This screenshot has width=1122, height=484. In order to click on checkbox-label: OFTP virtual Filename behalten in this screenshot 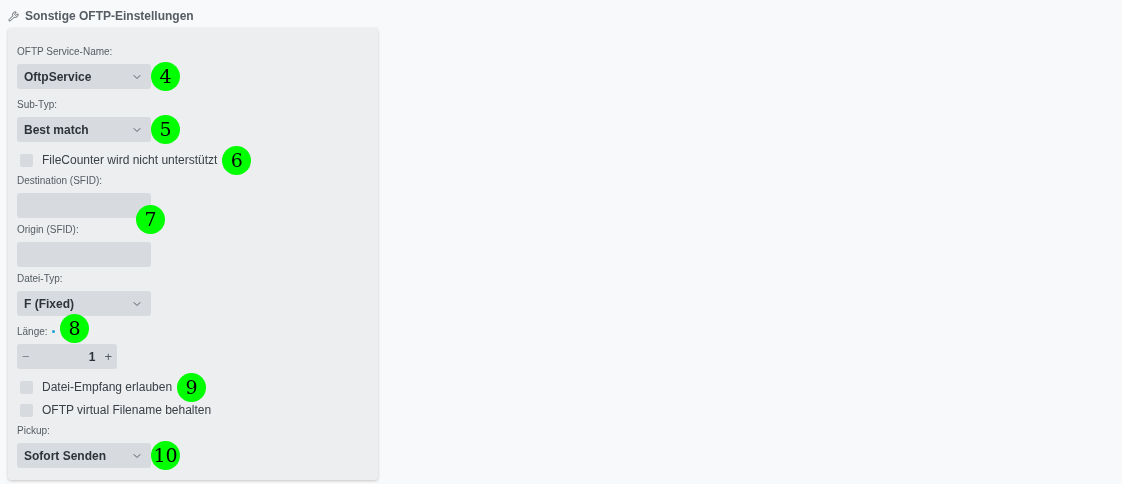, I will do `click(127, 410)`.